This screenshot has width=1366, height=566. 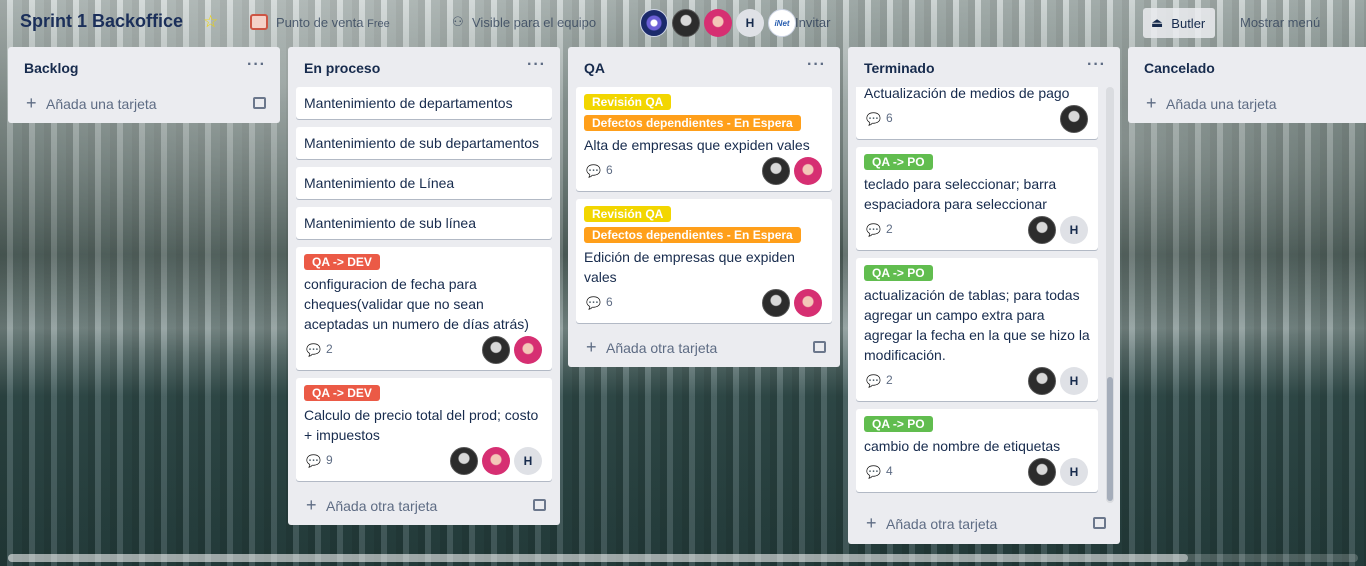 What do you see at coordinates (594, 68) in the screenshot?
I see `list-title: QA` at bounding box center [594, 68].